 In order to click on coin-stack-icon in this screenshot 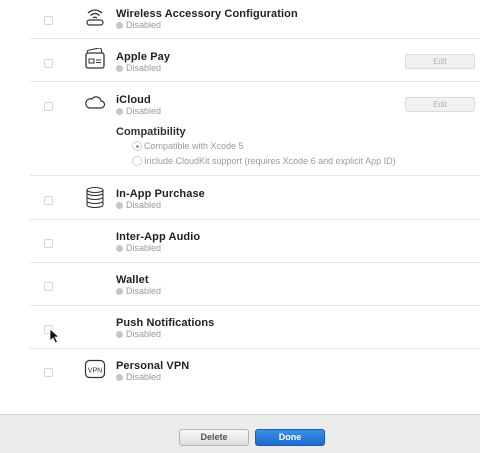, I will do `click(95, 197)`.